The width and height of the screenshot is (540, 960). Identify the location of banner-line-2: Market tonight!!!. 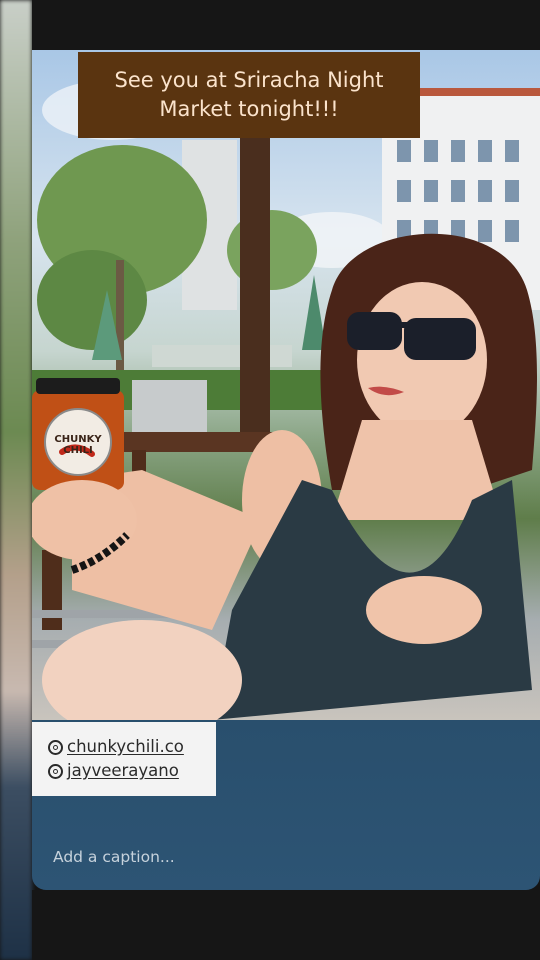
(249, 109).